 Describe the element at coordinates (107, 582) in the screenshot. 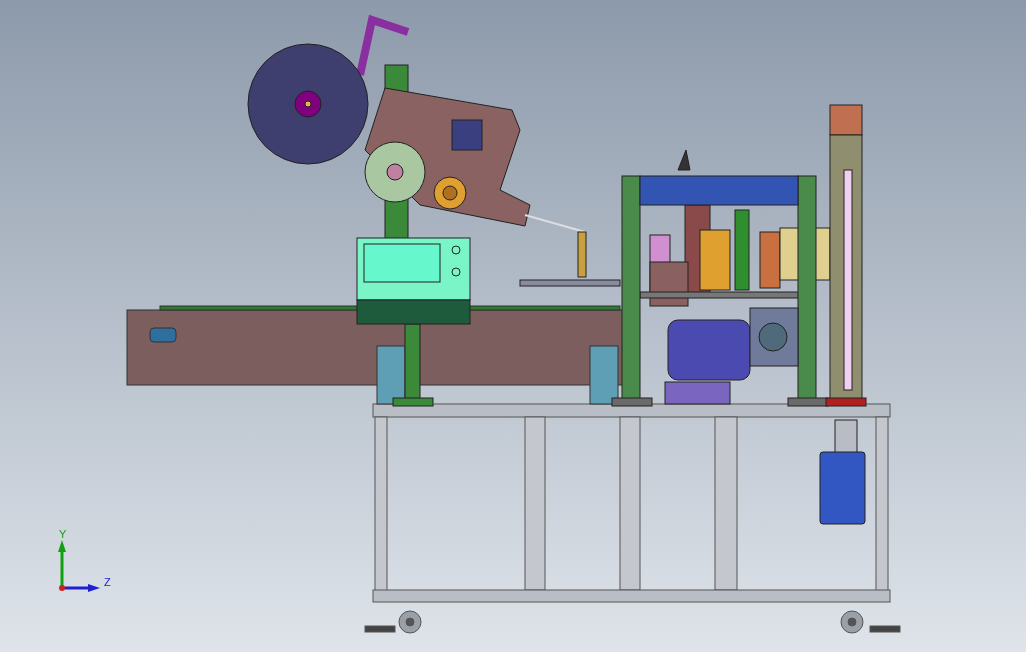

I see `axis-label: Z` at that location.